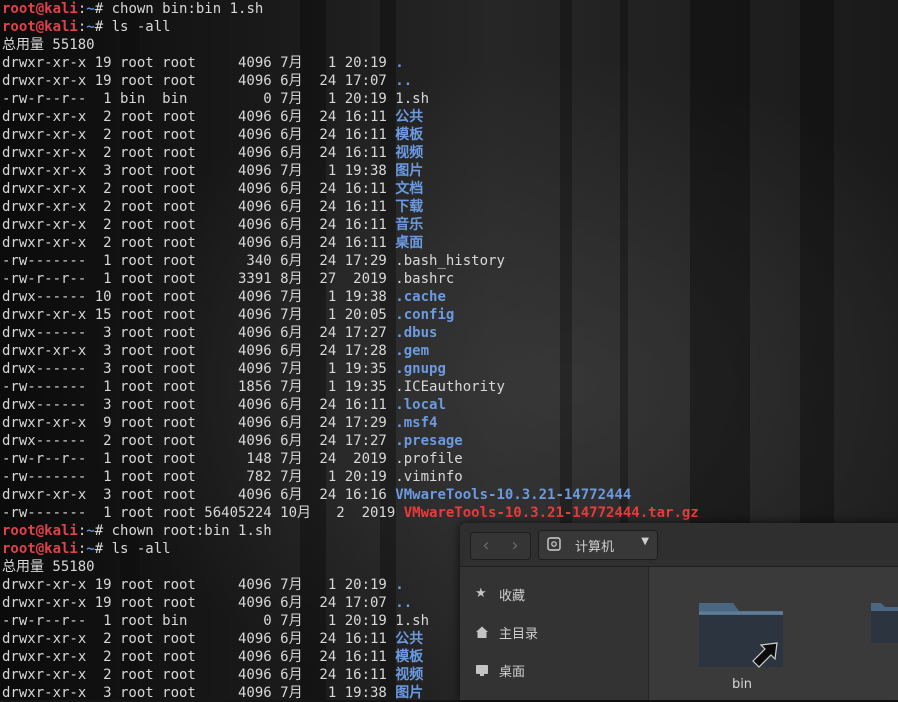 The image size is (898, 702). Describe the element at coordinates (199, 351) in the screenshot. I see `listing-meta: drwxr-xr-x 3 root root 4096 6月 24 17:28` at that location.